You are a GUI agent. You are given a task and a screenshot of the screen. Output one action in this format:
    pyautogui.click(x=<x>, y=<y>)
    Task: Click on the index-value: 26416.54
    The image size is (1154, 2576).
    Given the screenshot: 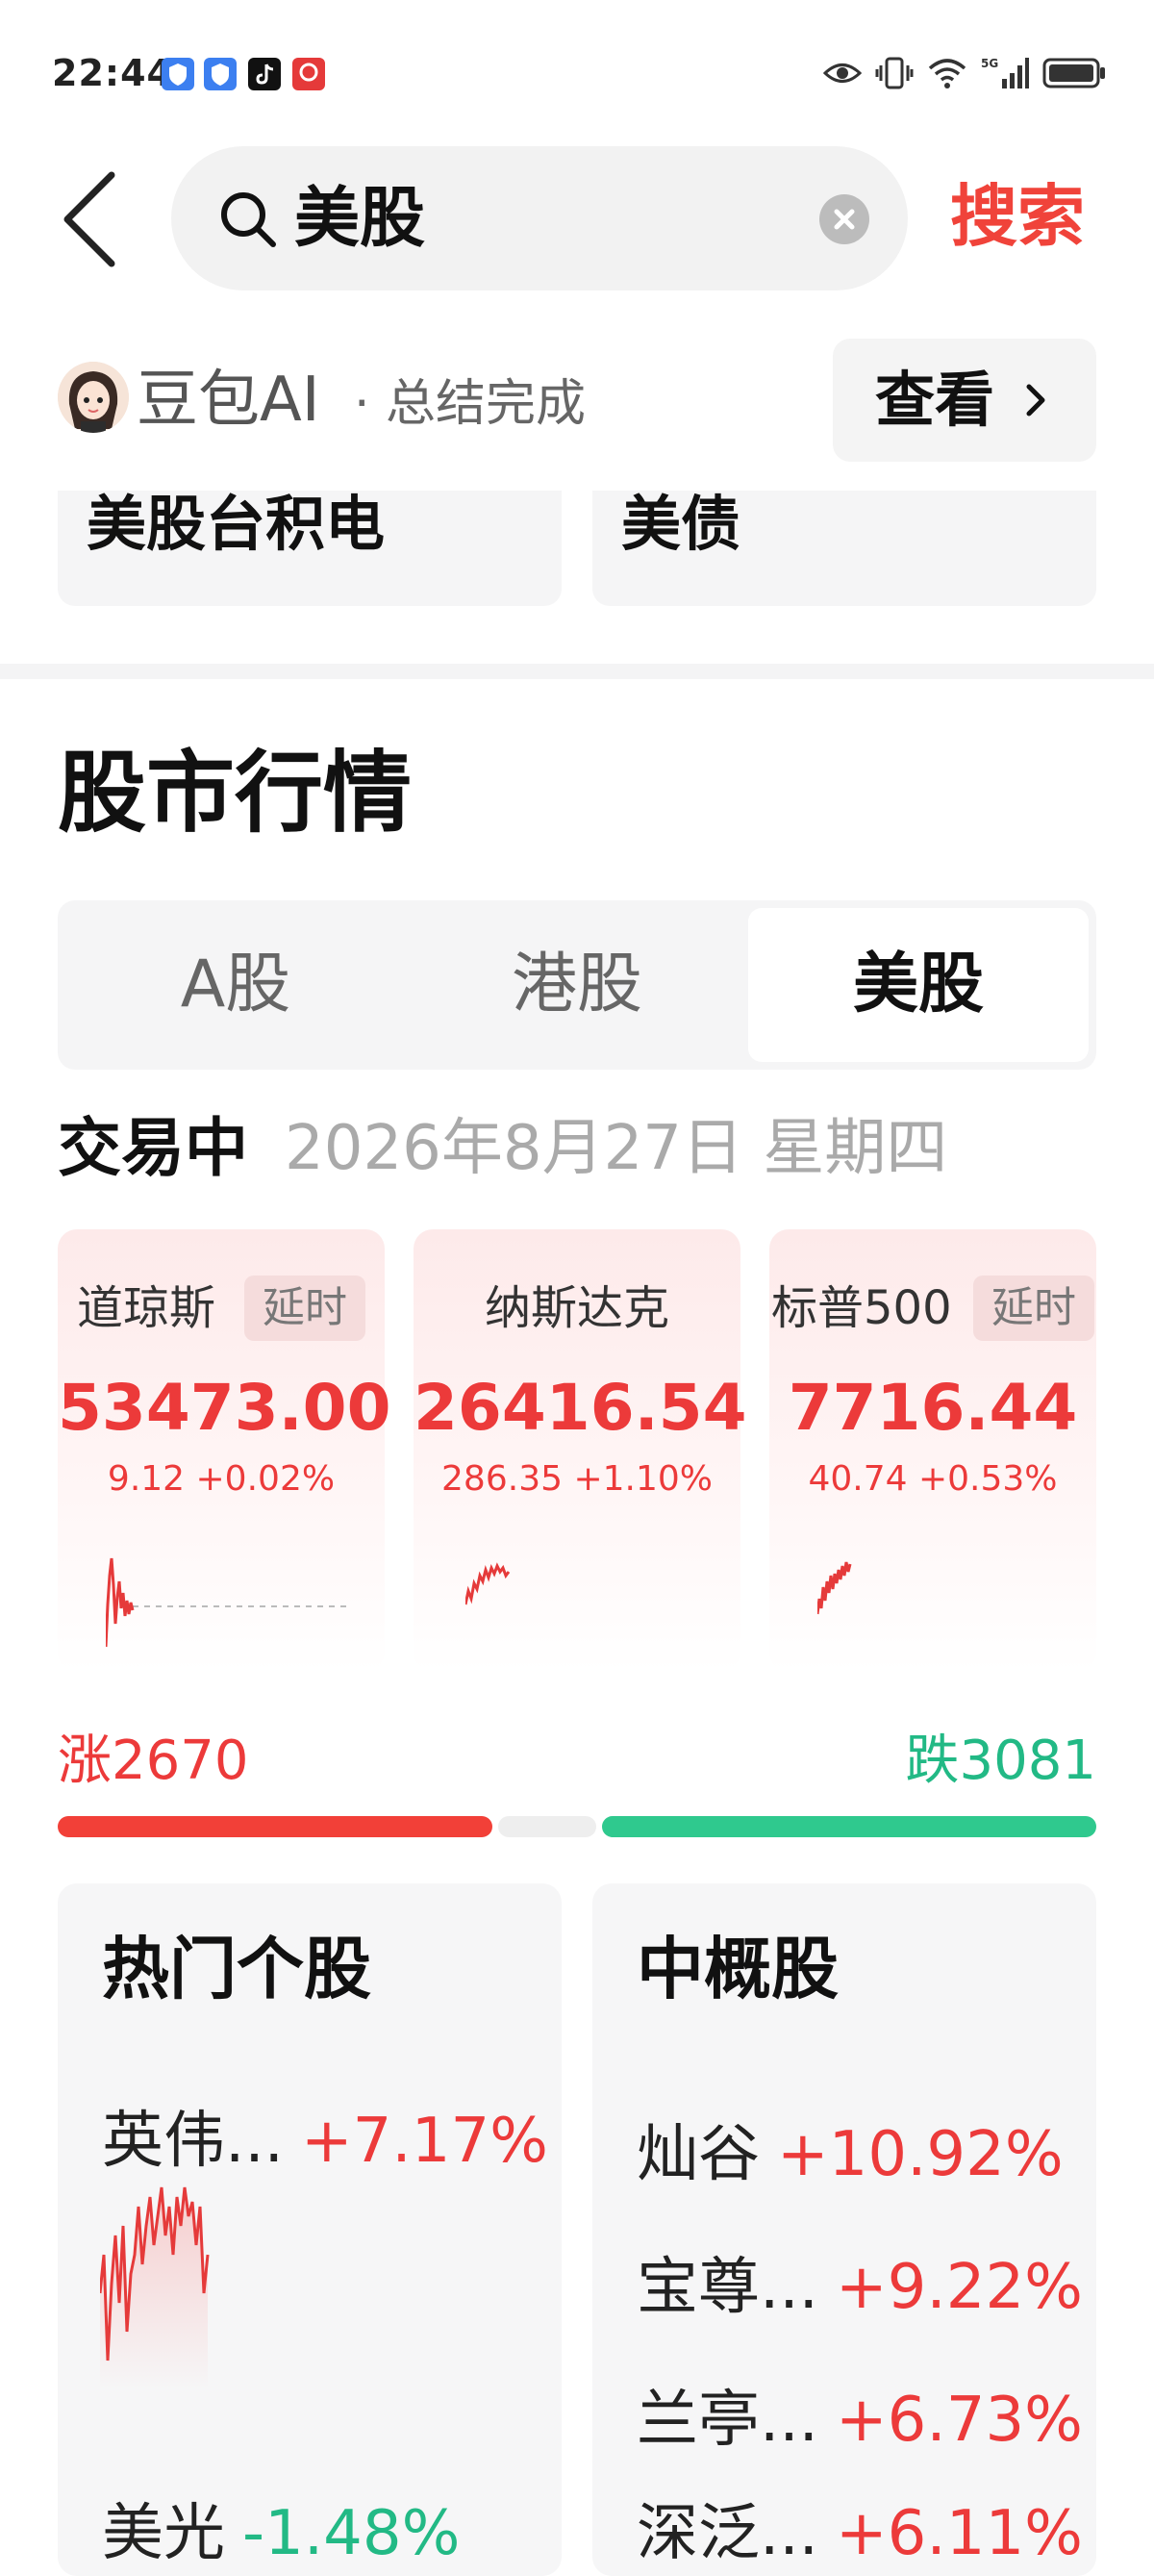 What is the action you would take?
    pyautogui.click(x=581, y=1408)
    